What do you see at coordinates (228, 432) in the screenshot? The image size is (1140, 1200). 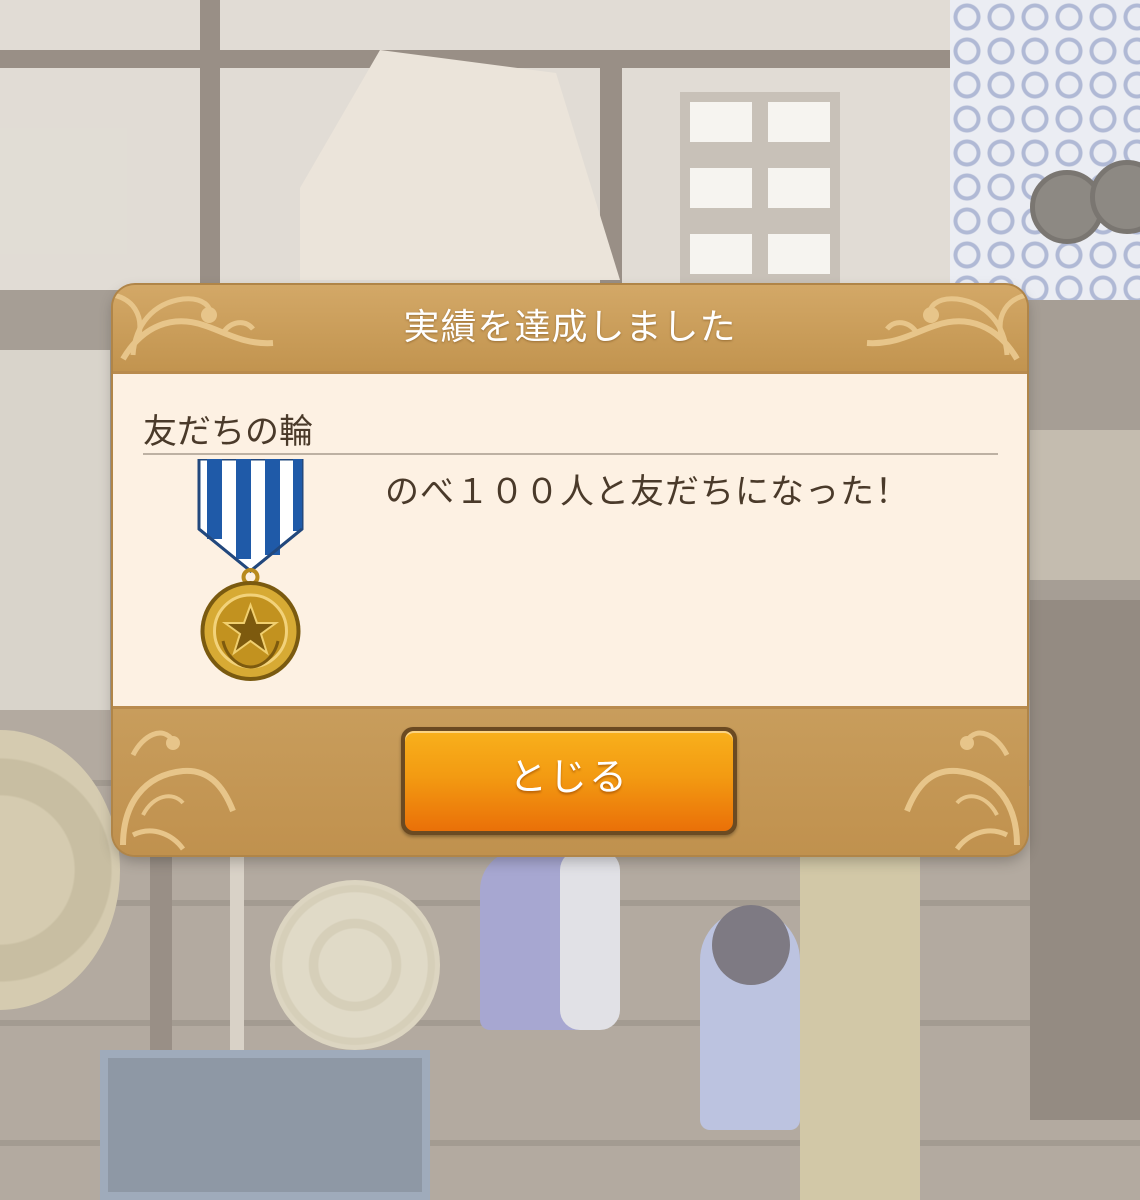 I see `achievement-name: 友だちの輪` at bounding box center [228, 432].